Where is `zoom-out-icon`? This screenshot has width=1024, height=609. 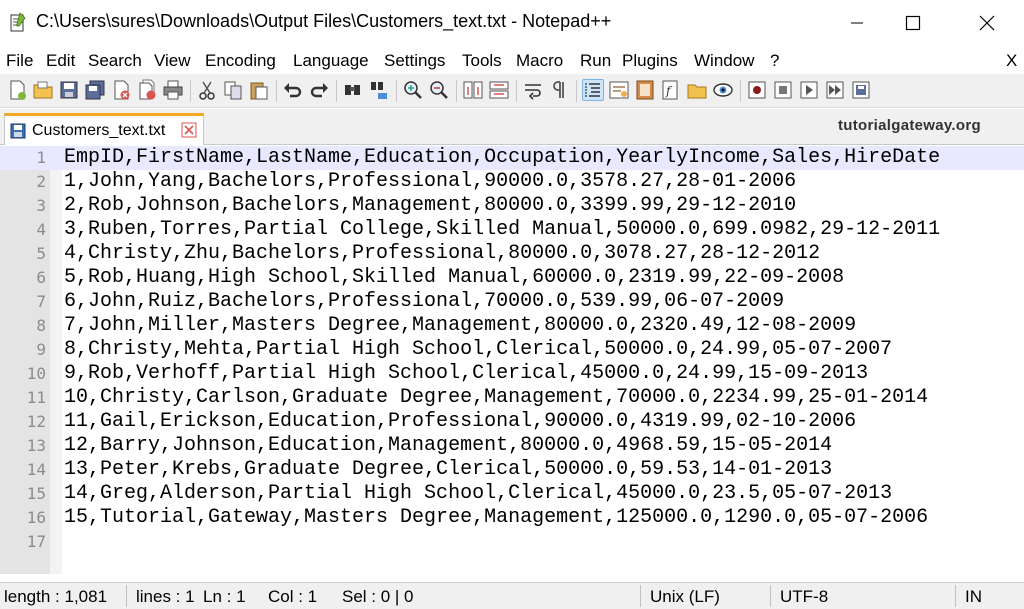 zoom-out-icon is located at coordinates (439, 90).